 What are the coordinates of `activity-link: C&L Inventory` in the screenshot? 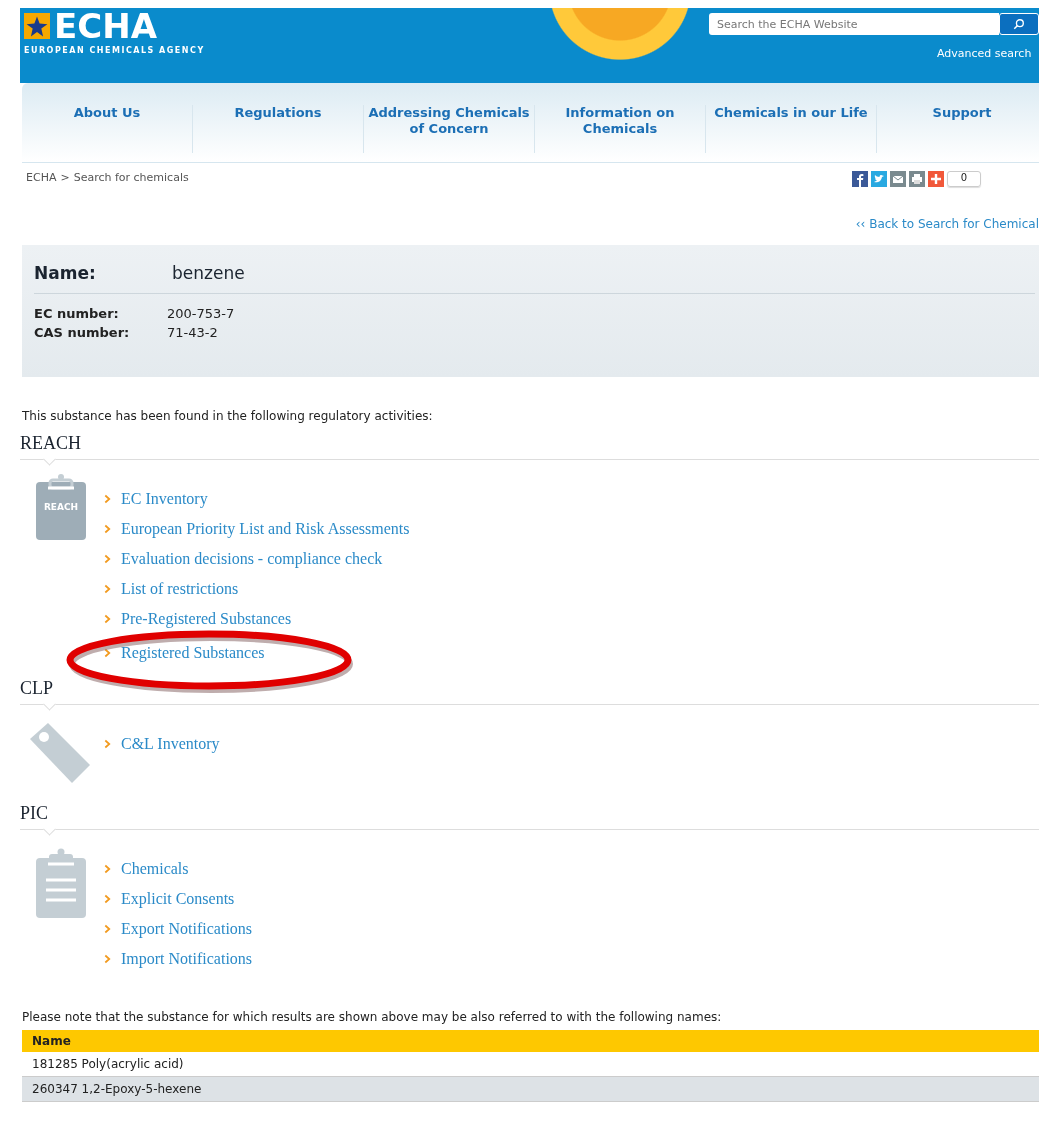 It's located at (170, 744).